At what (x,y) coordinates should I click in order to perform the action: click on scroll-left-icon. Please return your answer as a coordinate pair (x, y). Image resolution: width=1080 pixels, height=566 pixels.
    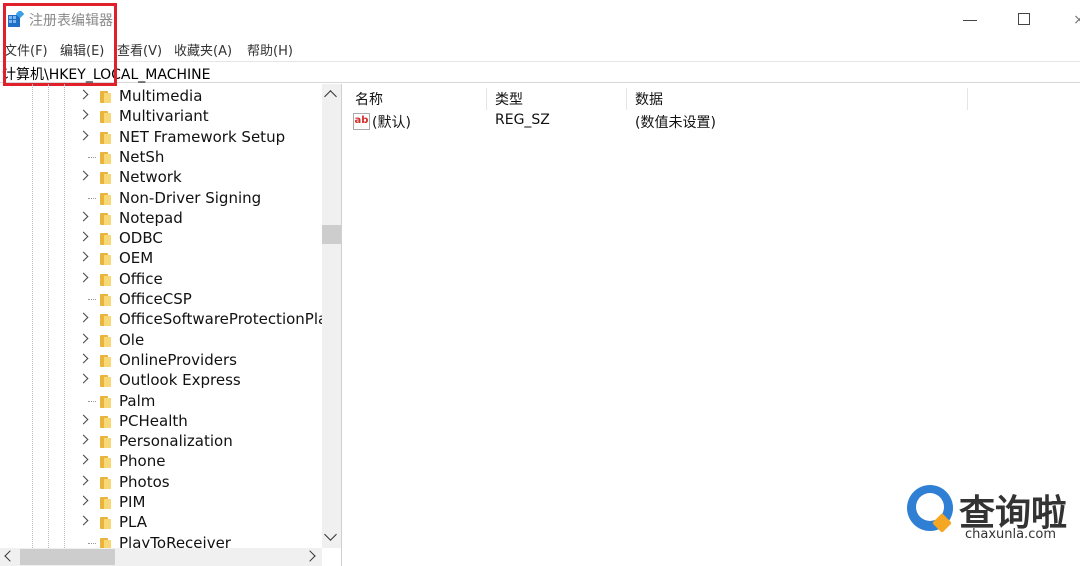
    Looking at the image, I should click on (10, 556).